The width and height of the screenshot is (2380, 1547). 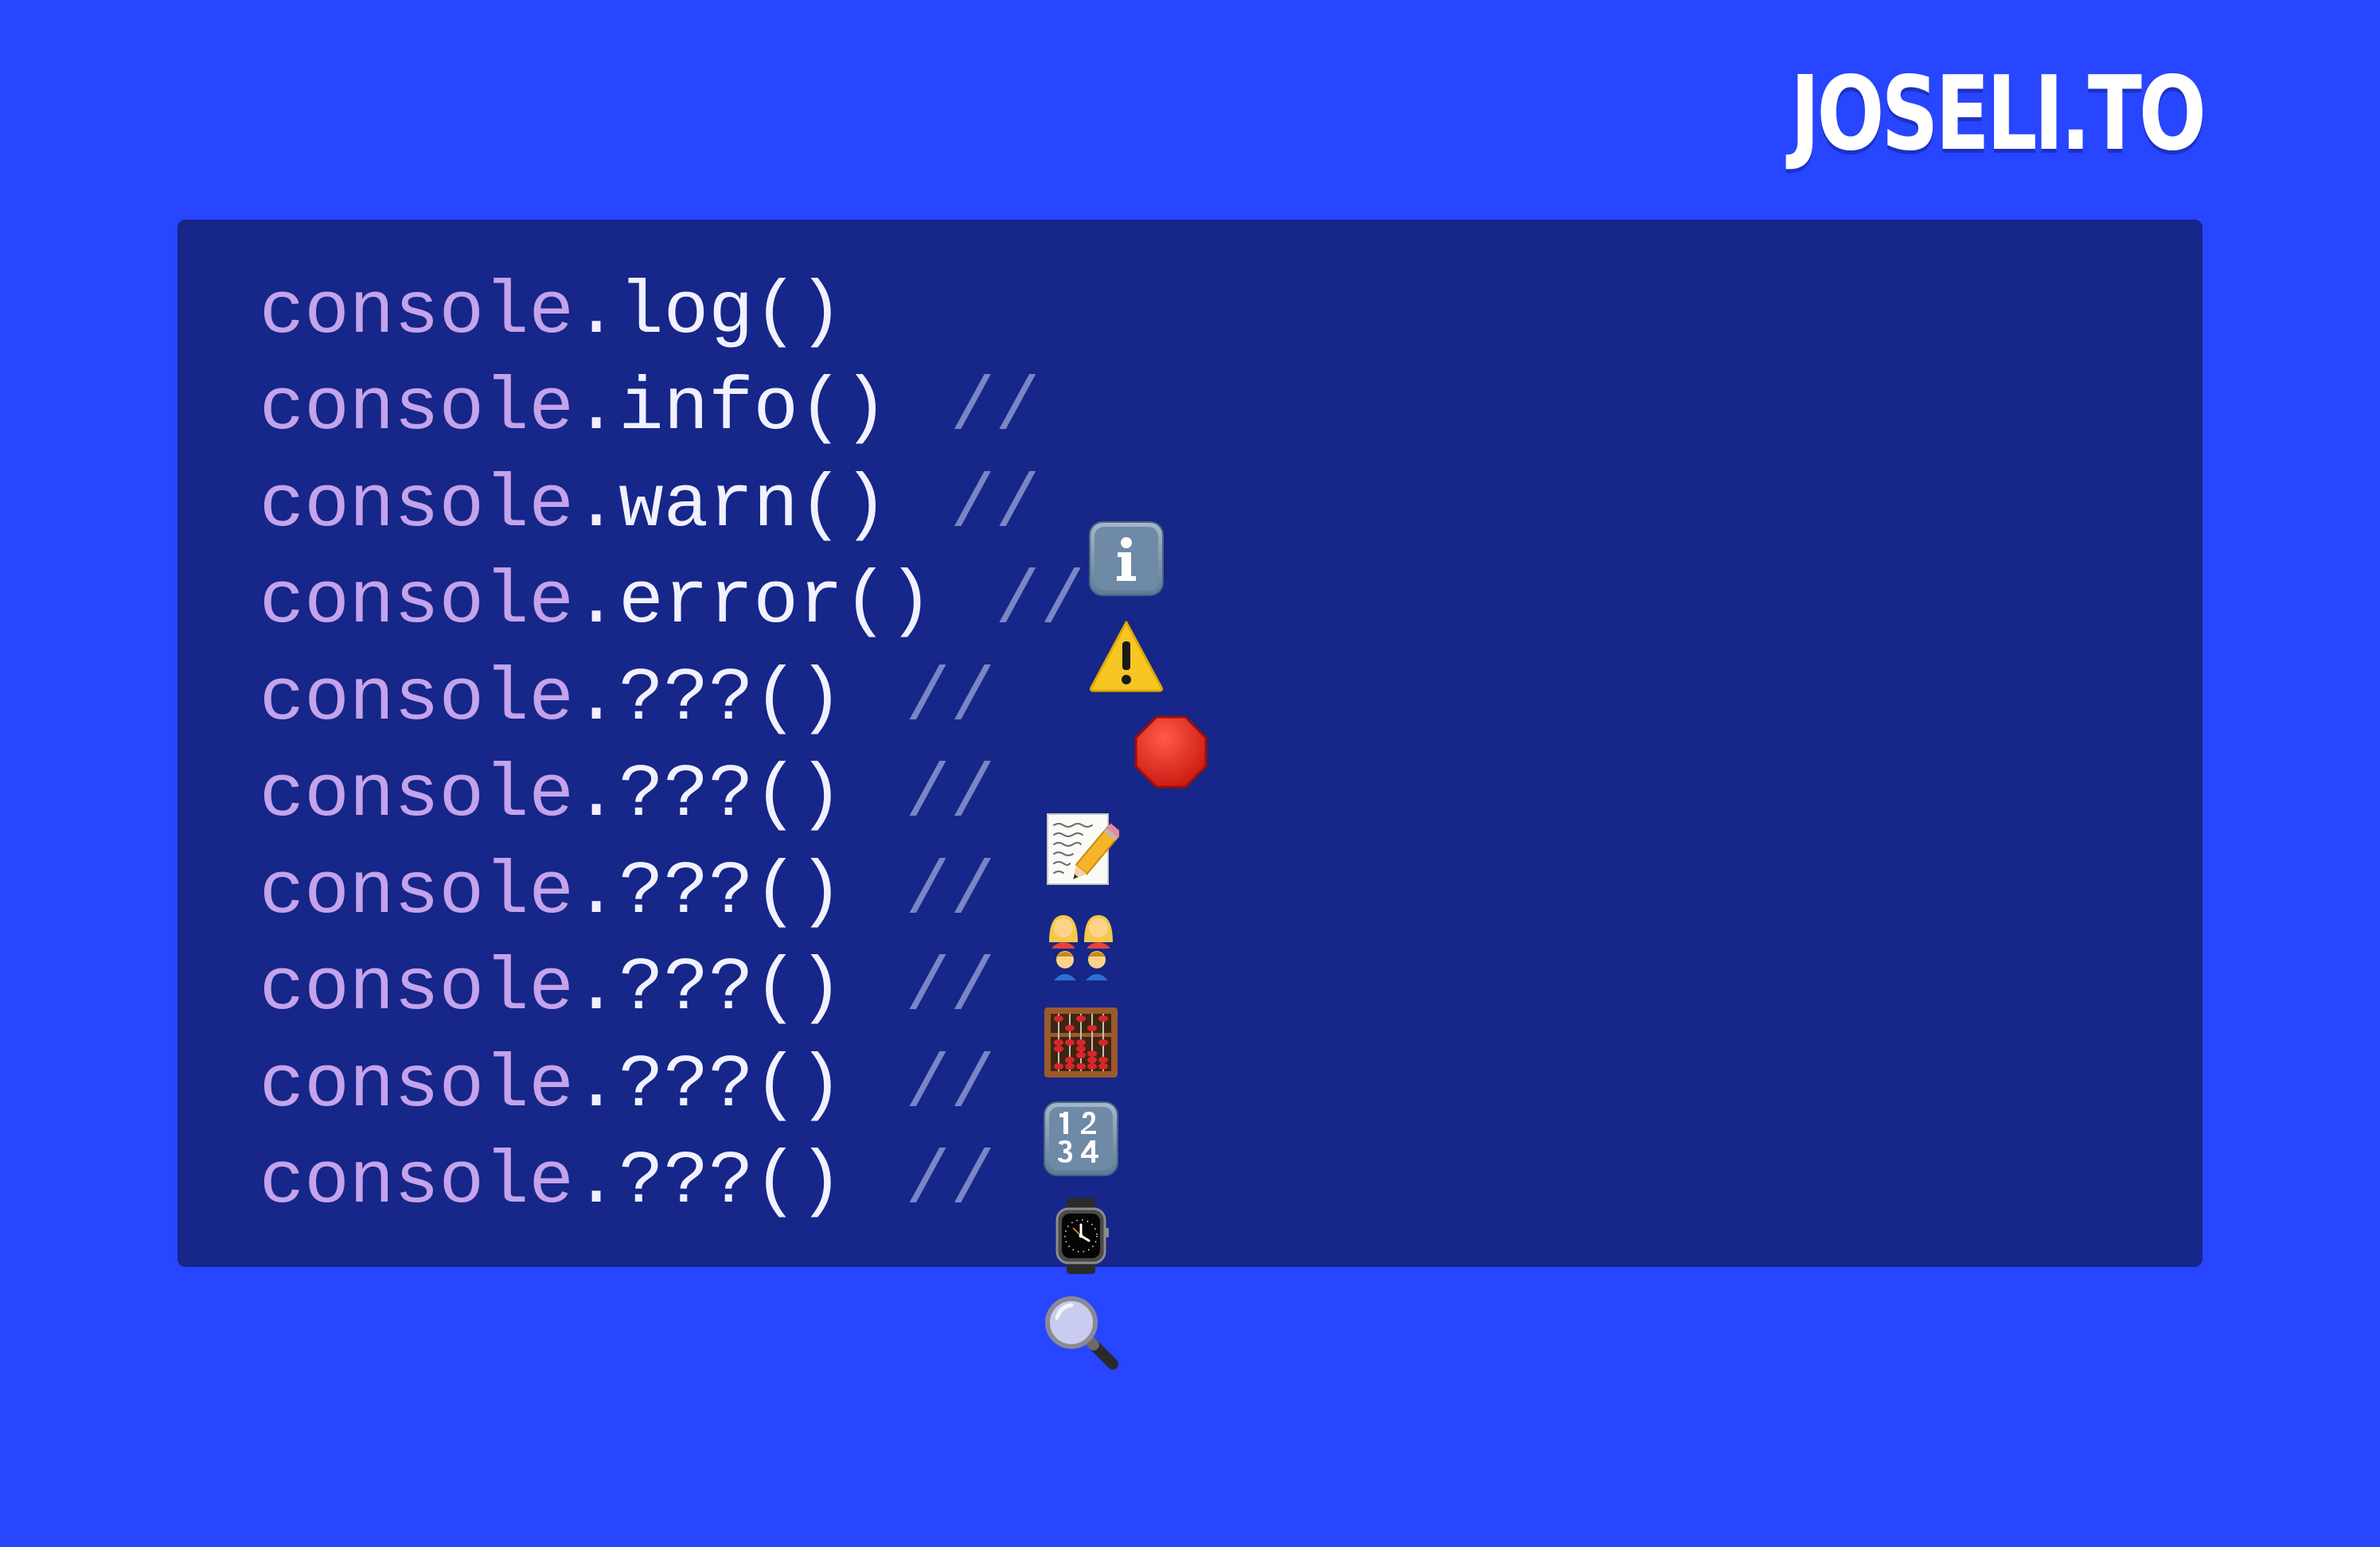 I want to click on code-method: info, so click(x=708, y=410).